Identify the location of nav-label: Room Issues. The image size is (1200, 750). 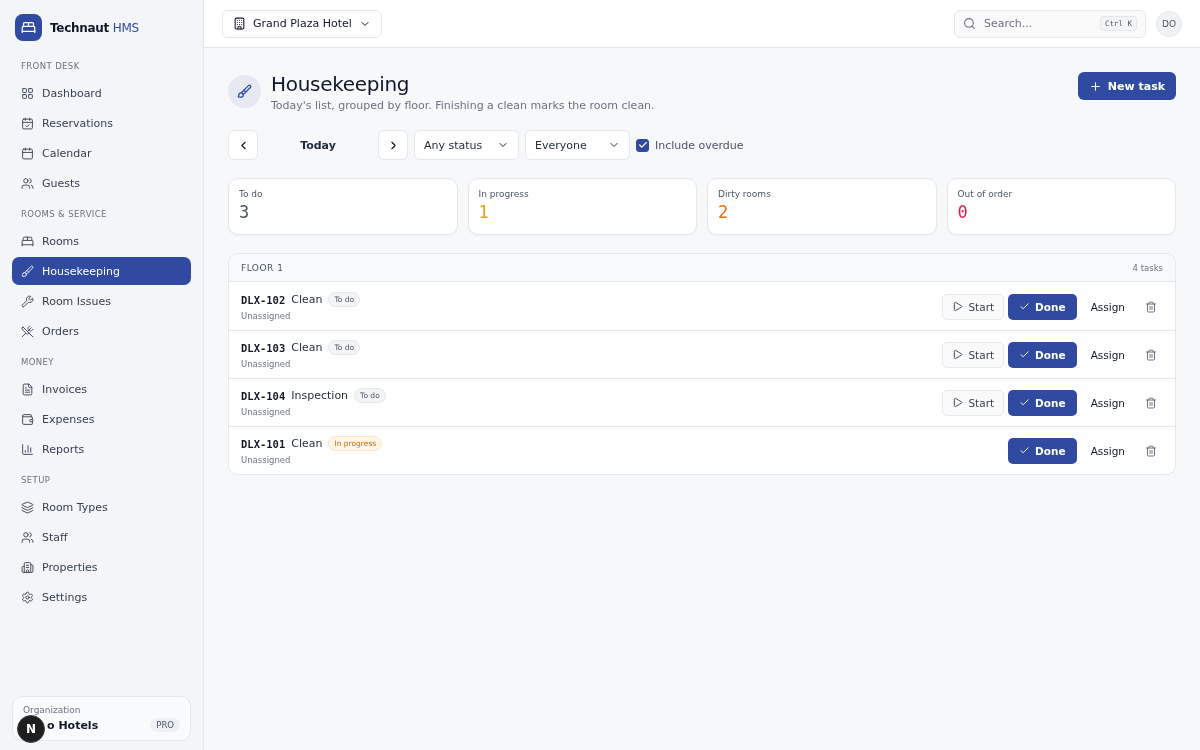
(76, 301).